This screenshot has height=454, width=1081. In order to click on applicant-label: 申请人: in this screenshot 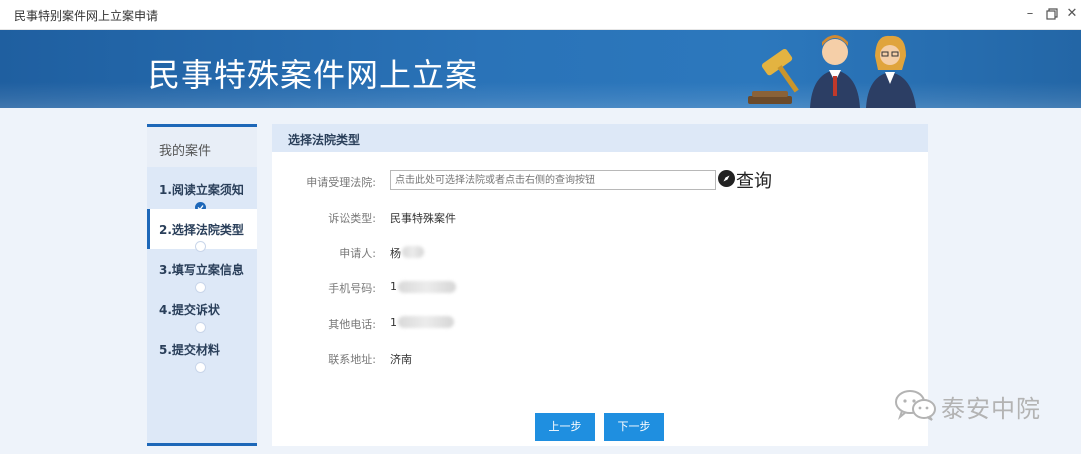, I will do `click(357, 253)`.